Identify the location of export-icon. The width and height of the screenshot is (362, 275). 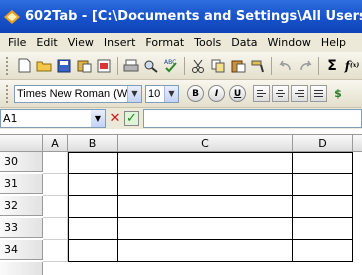
(104, 66).